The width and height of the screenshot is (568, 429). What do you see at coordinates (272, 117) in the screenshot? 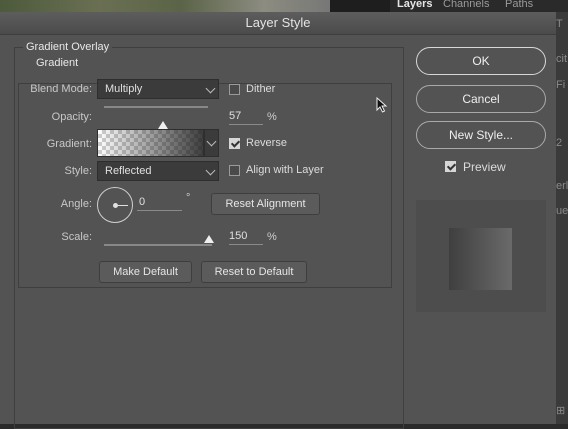
I see `opacity-unit: %` at bounding box center [272, 117].